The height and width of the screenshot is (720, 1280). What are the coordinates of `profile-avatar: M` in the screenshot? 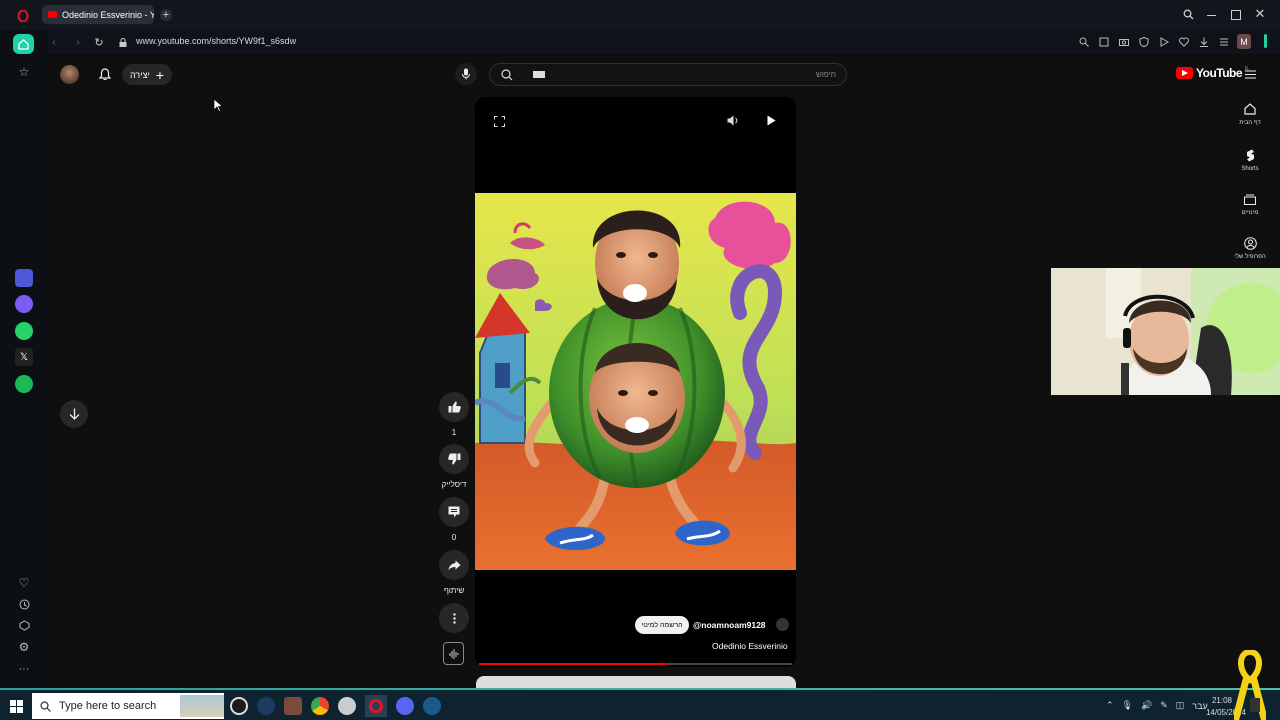 It's located at (1244, 41).